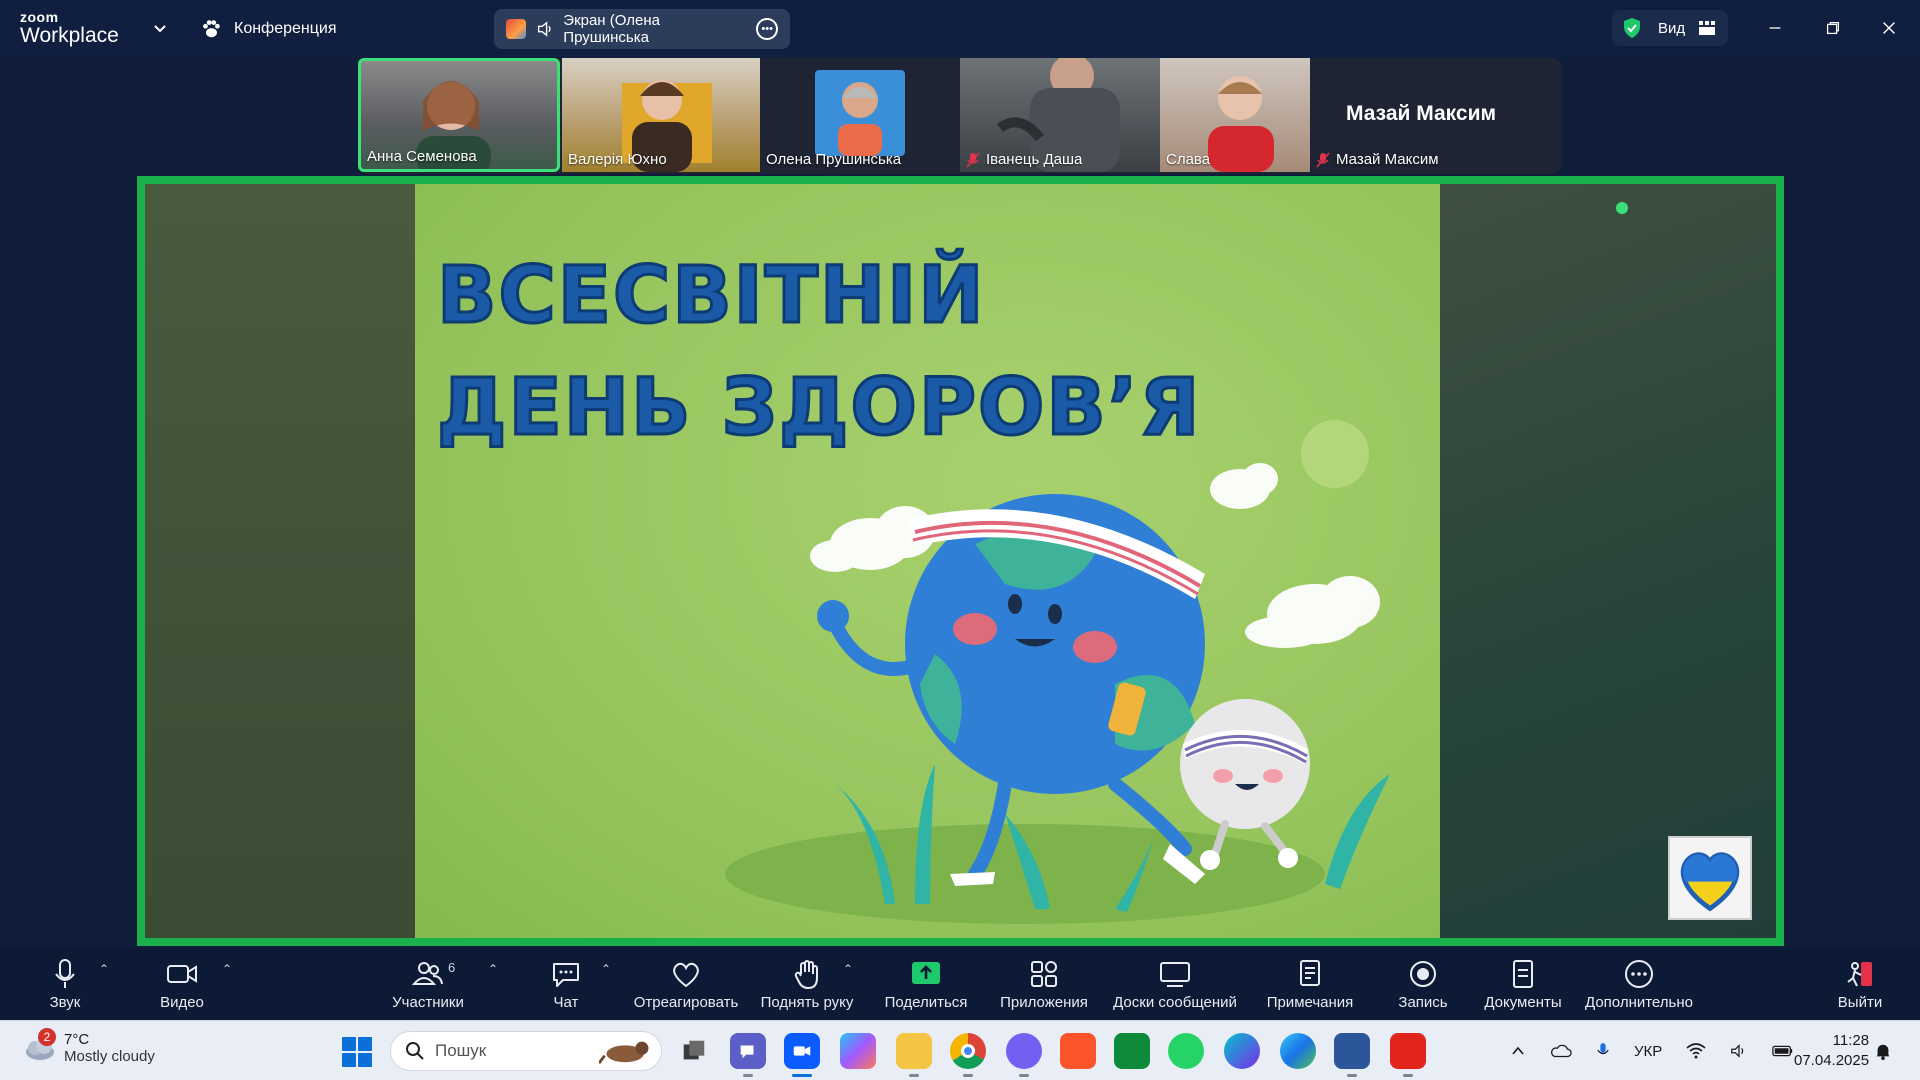  What do you see at coordinates (926, 1002) in the screenshot?
I see `share-label: Поделиться` at bounding box center [926, 1002].